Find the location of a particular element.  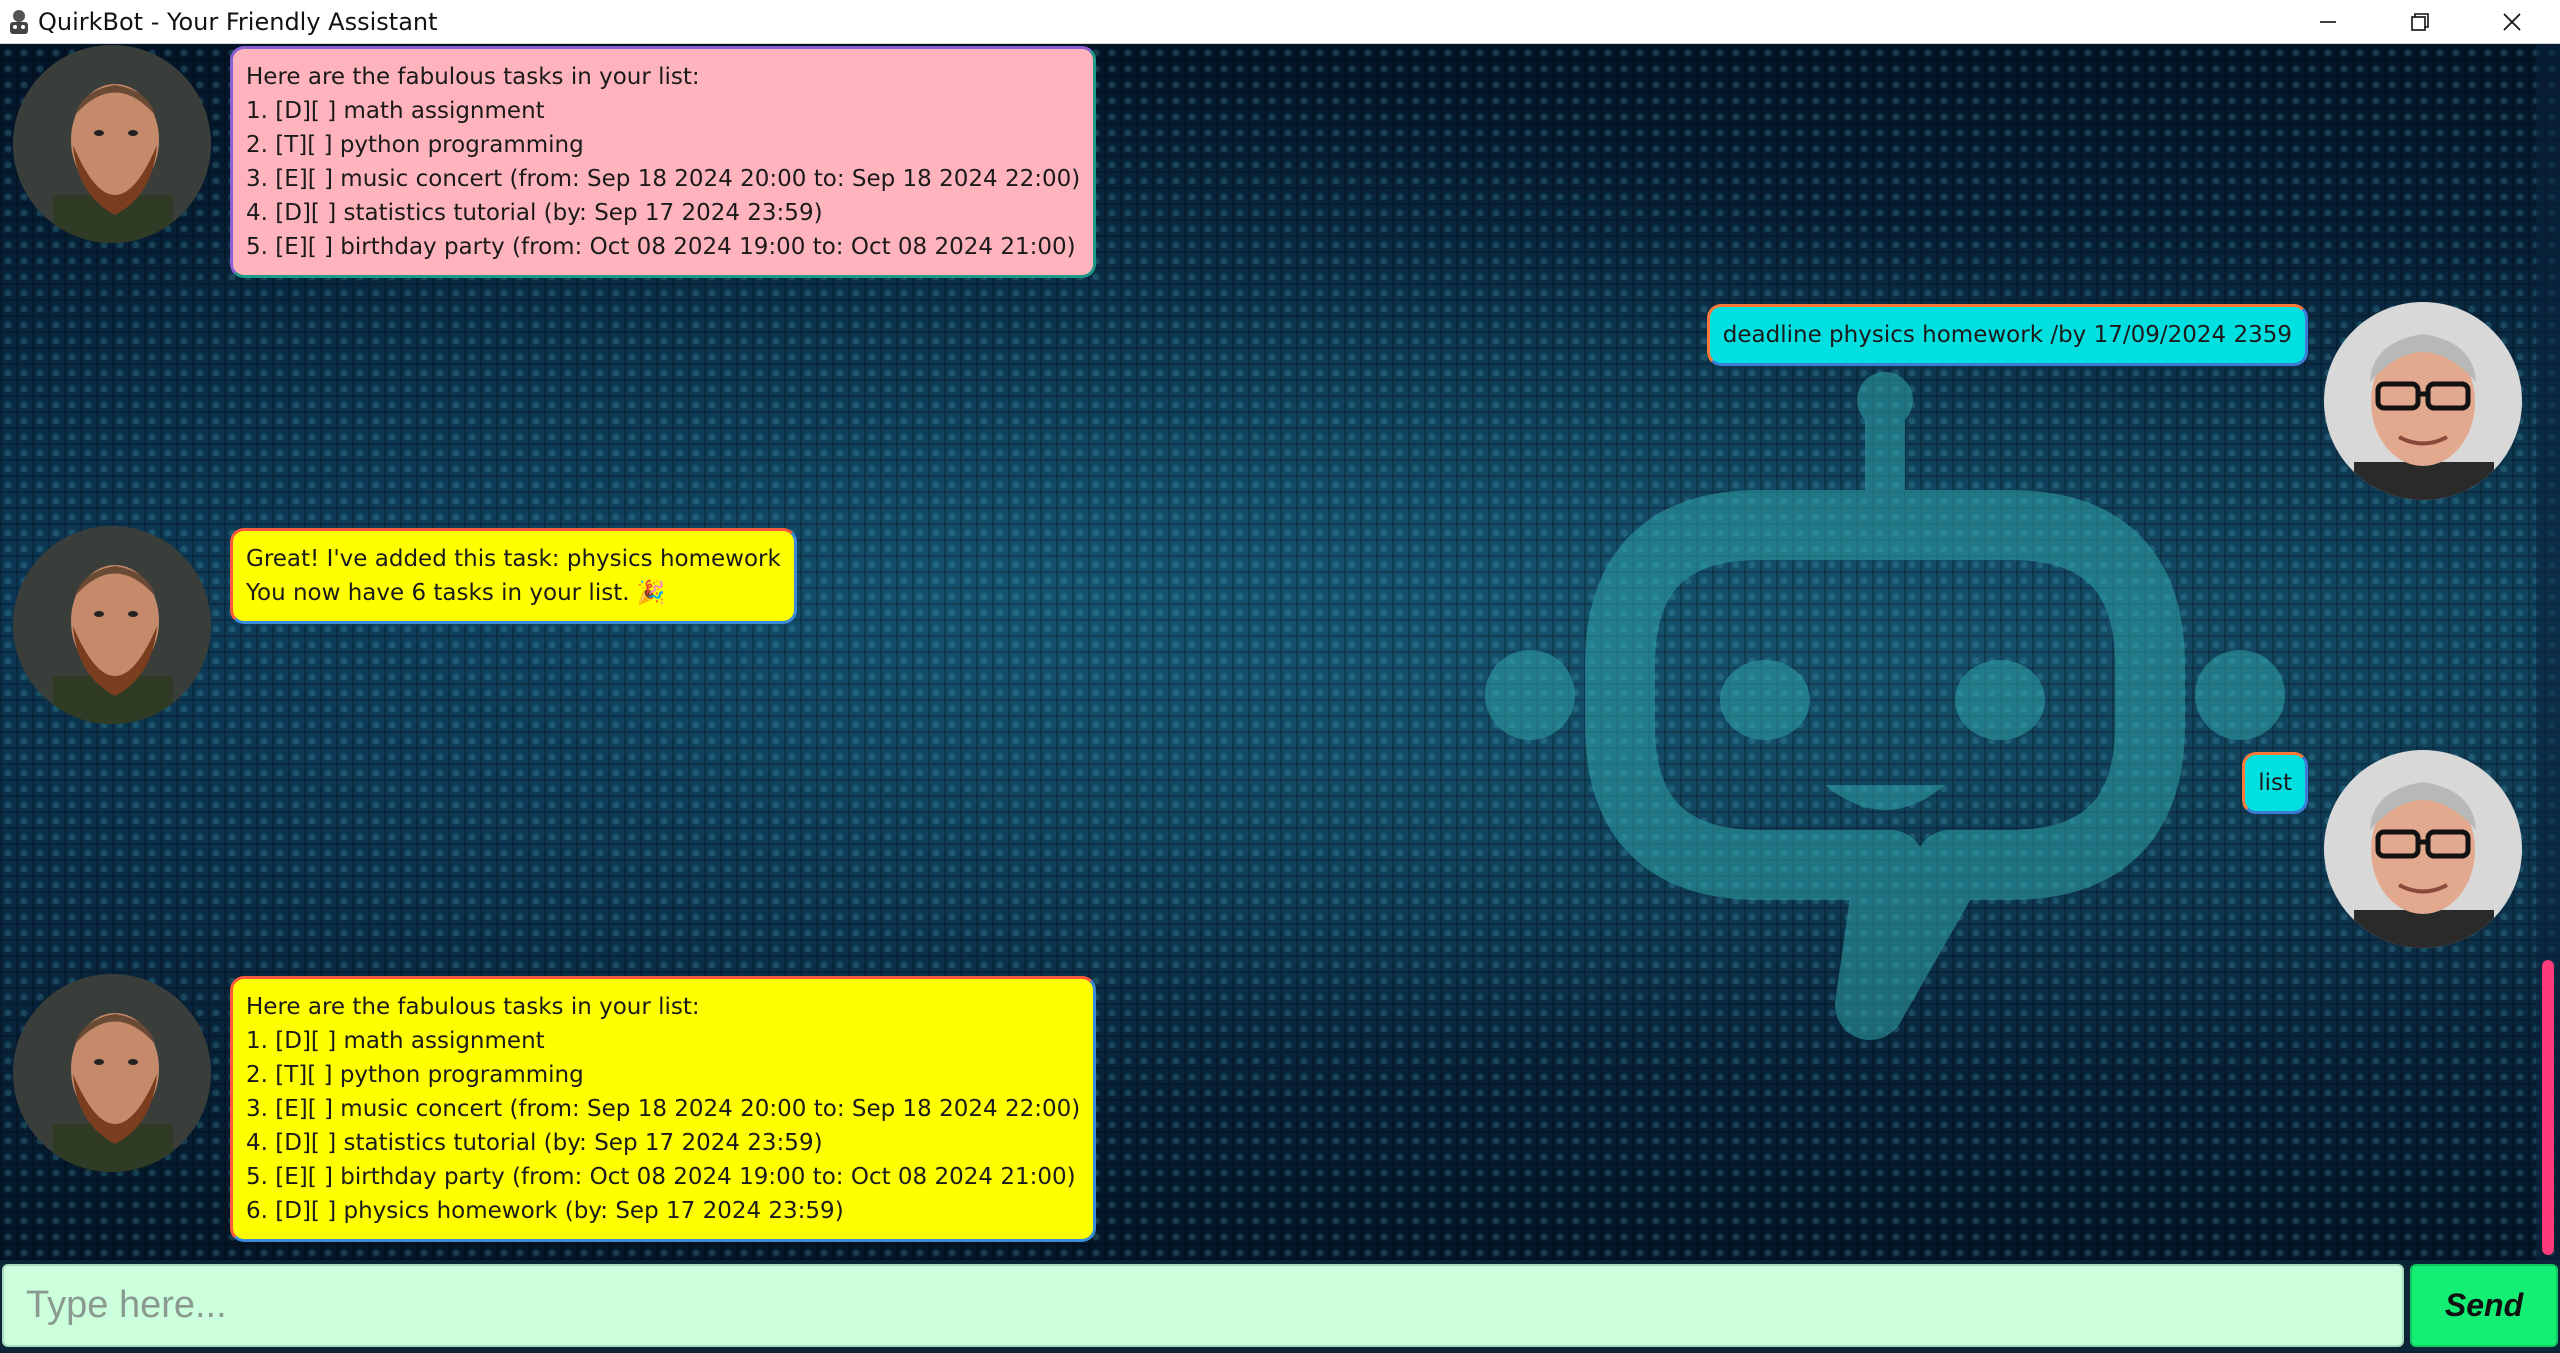

restore-button is located at coordinates (2420, 22).